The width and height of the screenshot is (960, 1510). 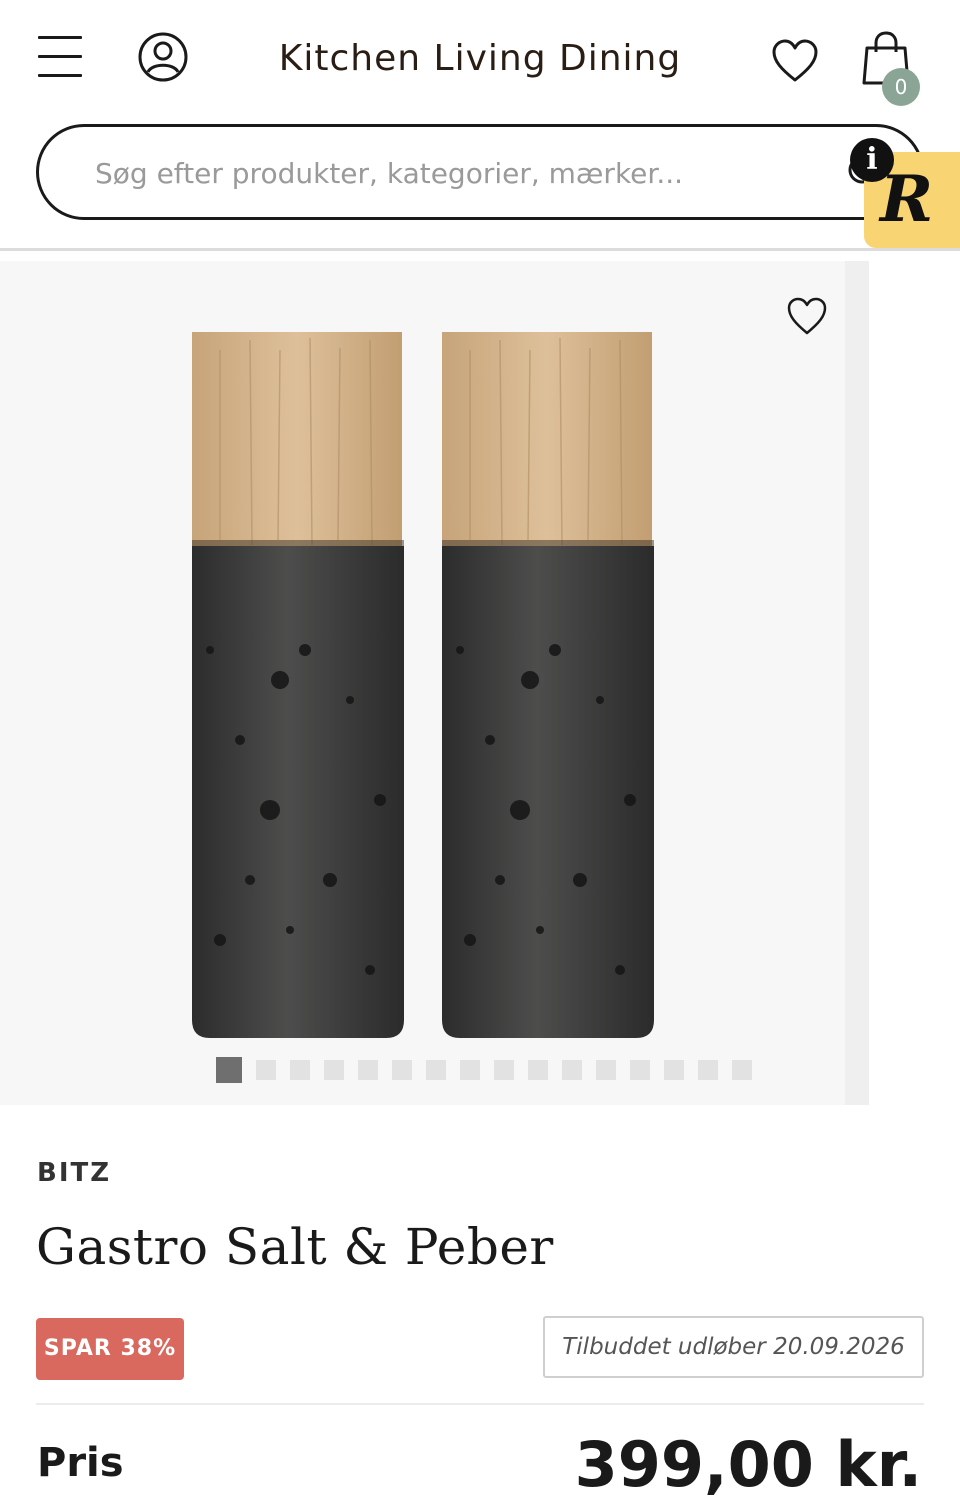 I want to click on header-divider, so click(x=480, y=249).